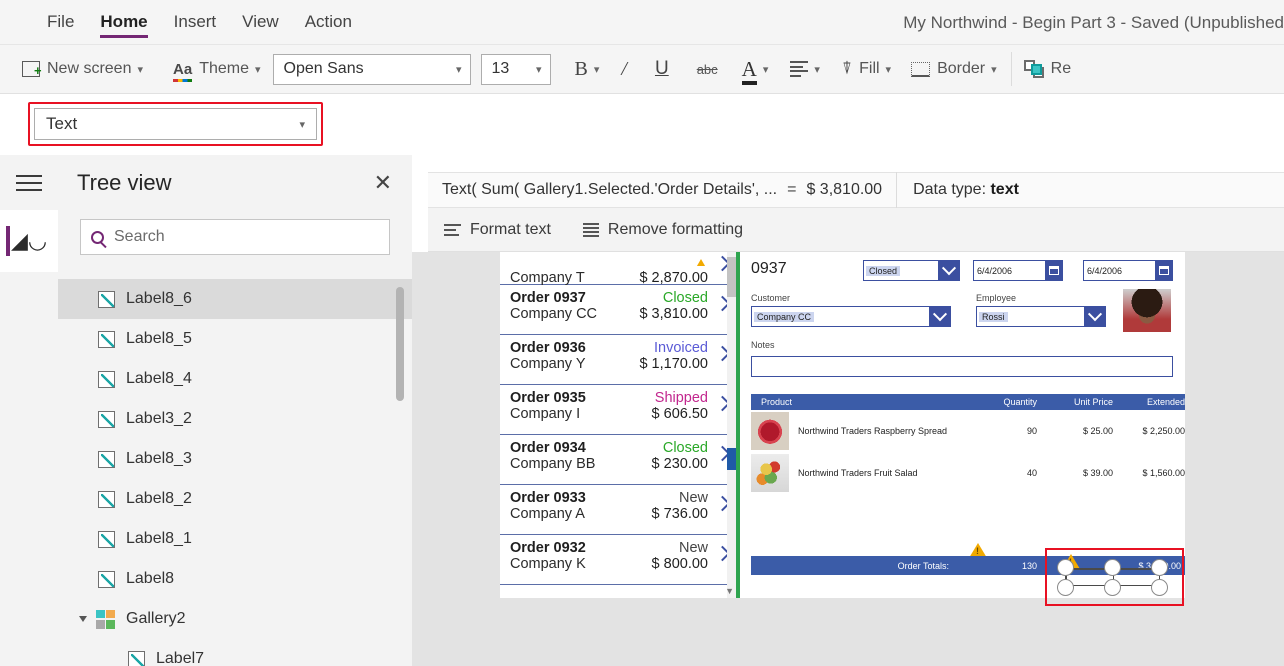 Image resolution: width=1284 pixels, height=666 pixels. Describe the element at coordinates (123, 22) in the screenshot. I see `menu-item-home: Home` at that location.